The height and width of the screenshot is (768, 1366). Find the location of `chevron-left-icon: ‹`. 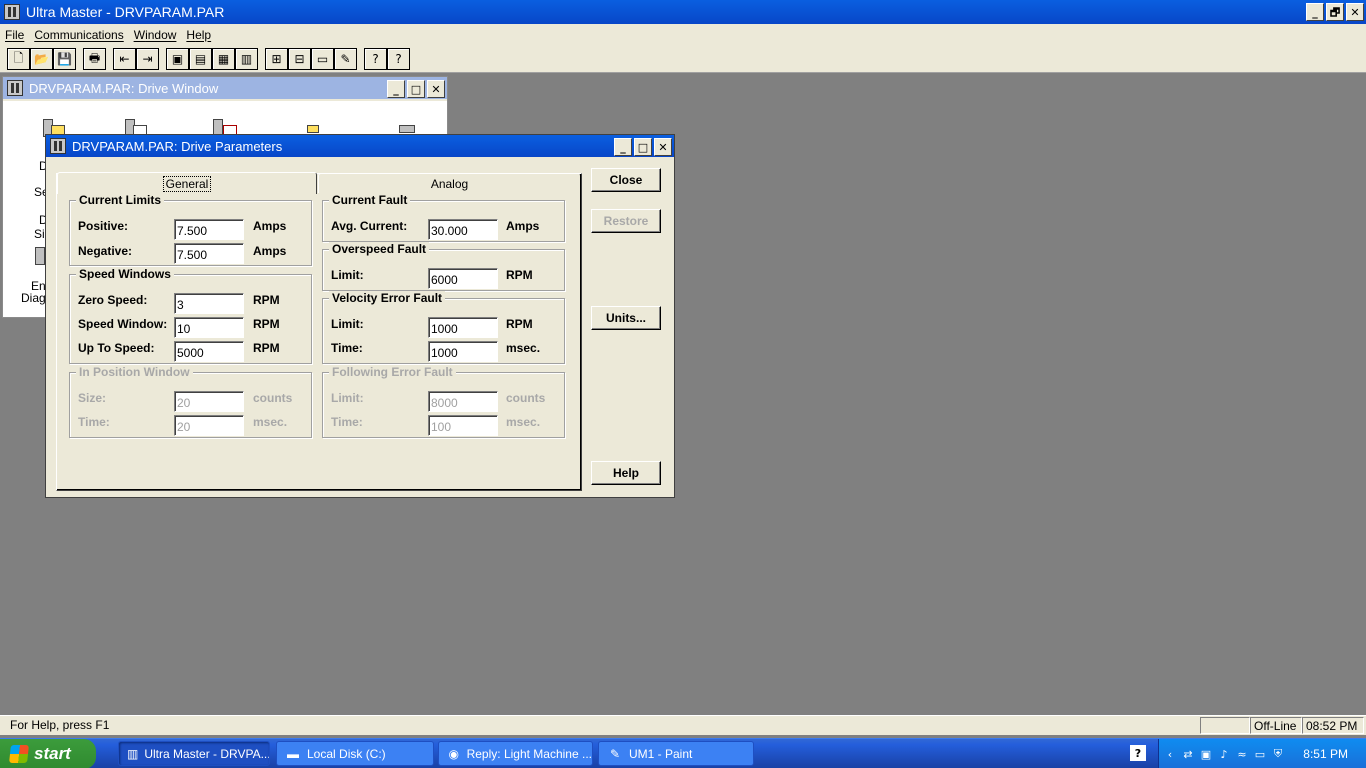

chevron-left-icon: ‹ is located at coordinates (1170, 754).